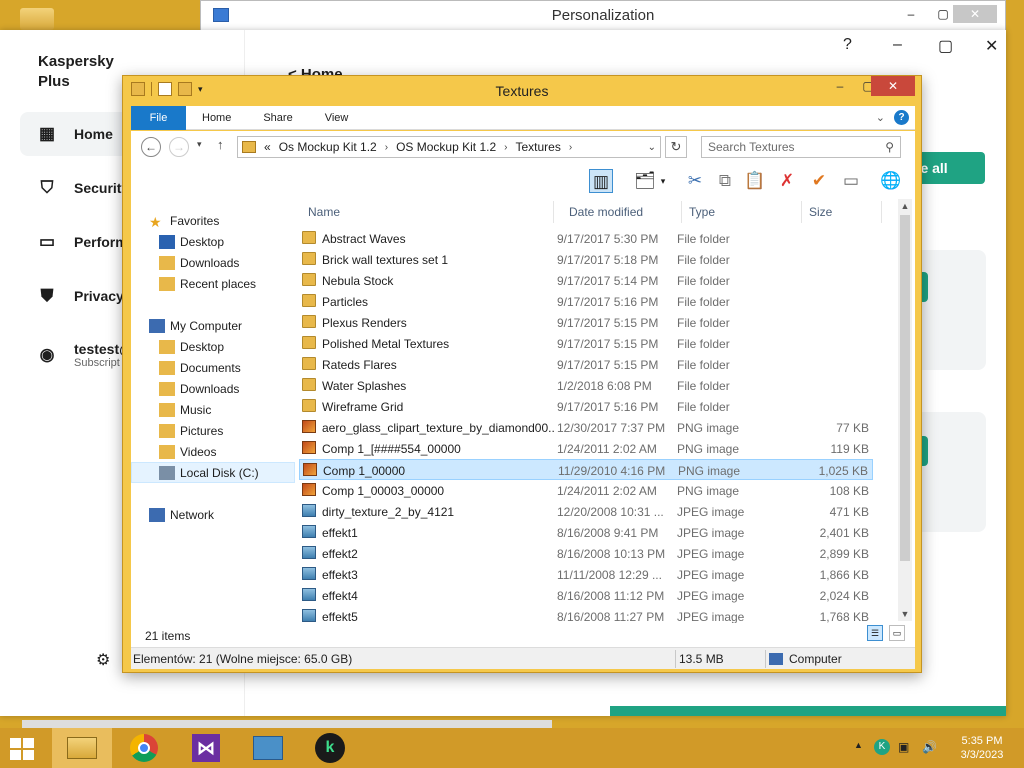  Describe the element at coordinates (330, 748) in the screenshot. I see `kaspersky-icon: k` at that location.